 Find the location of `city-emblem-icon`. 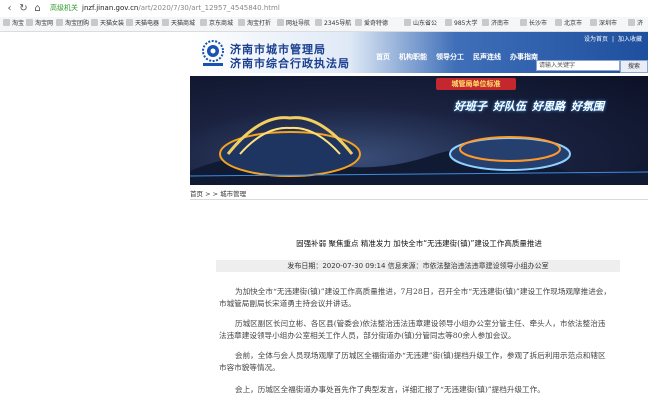

city-emblem-icon is located at coordinates (213, 53).